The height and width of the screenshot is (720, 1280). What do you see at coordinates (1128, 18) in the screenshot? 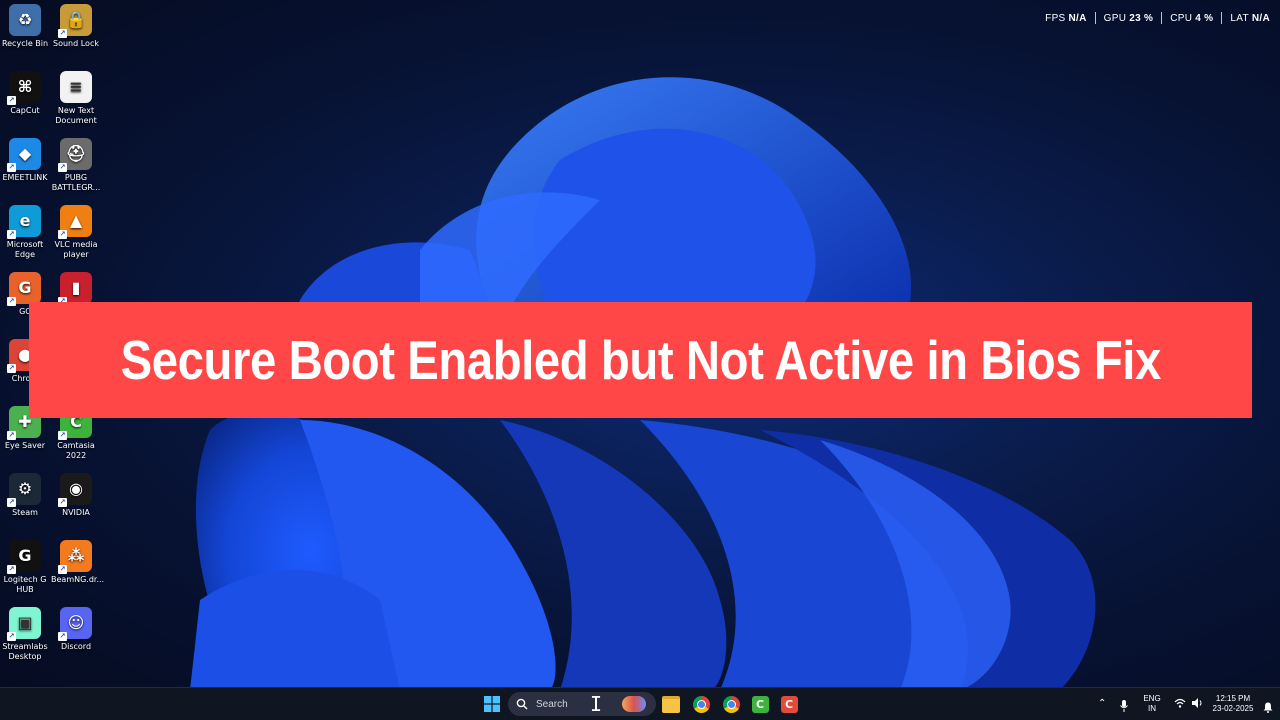
I see `gpu-readout: GPU 23 %` at bounding box center [1128, 18].